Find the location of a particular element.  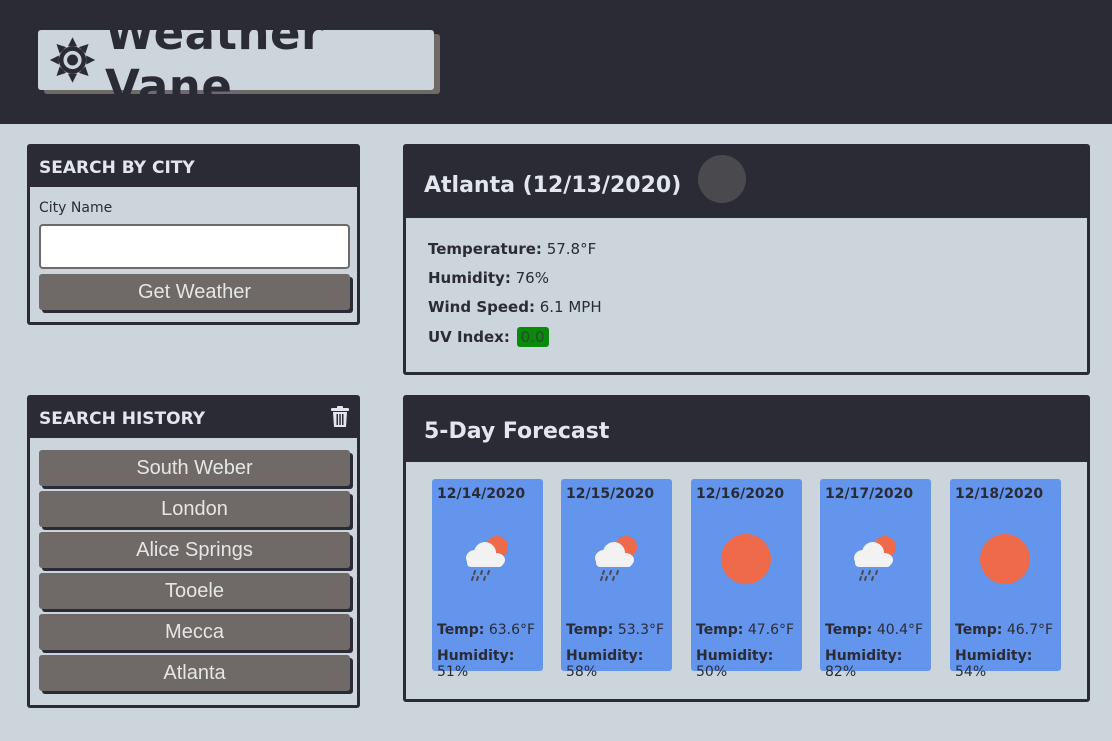

forecast-humidity-value: 58% is located at coordinates (582, 672).